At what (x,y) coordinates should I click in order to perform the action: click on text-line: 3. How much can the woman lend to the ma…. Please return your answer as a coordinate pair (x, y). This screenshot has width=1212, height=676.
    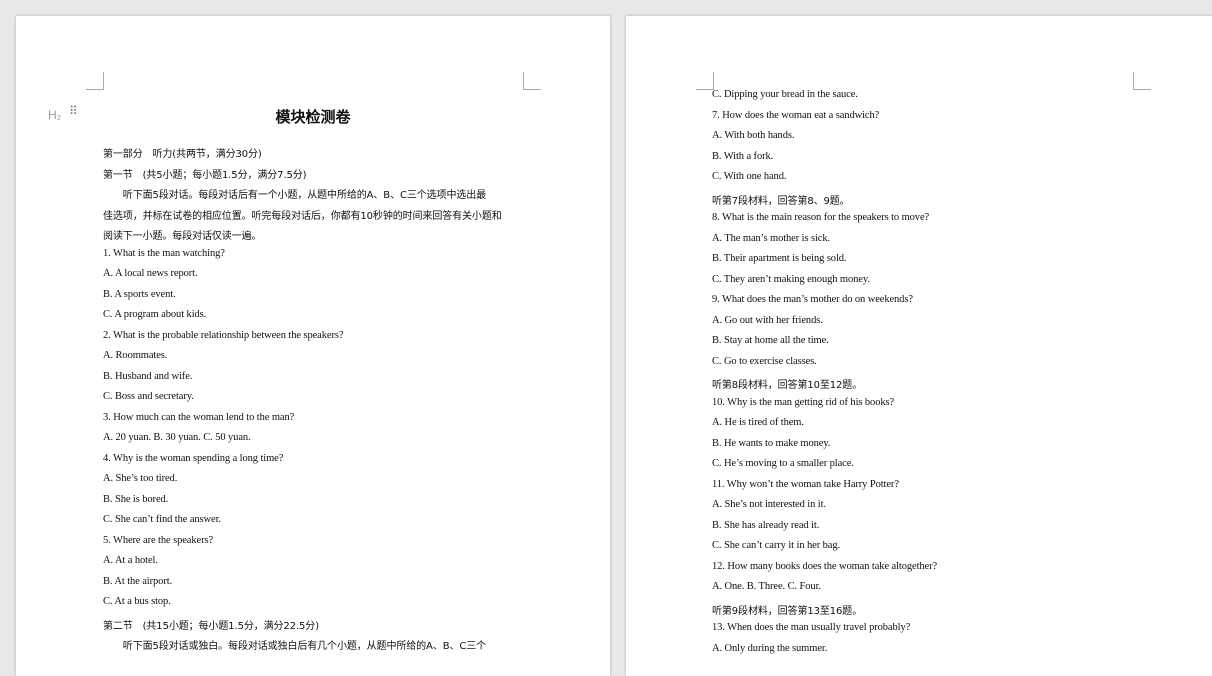
    Looking at the image, I should click on (199, 417).